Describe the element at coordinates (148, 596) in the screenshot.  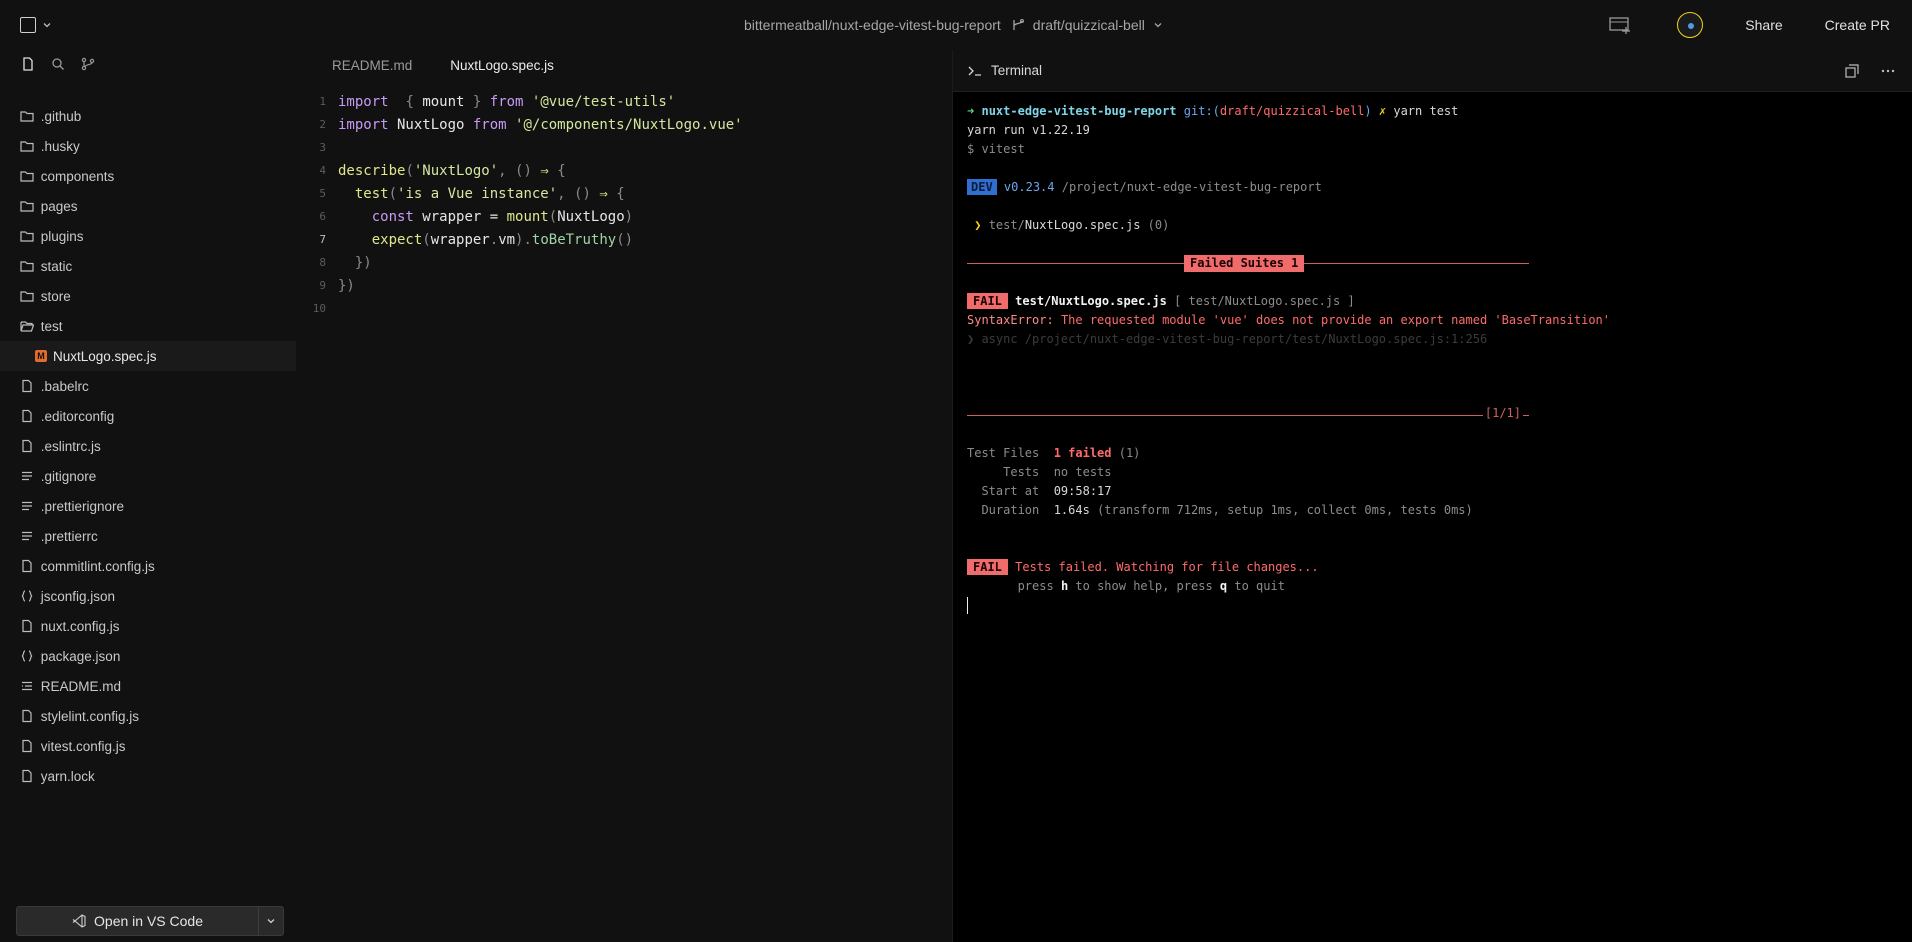
I see `file-item: jsconfig.json` at that location.